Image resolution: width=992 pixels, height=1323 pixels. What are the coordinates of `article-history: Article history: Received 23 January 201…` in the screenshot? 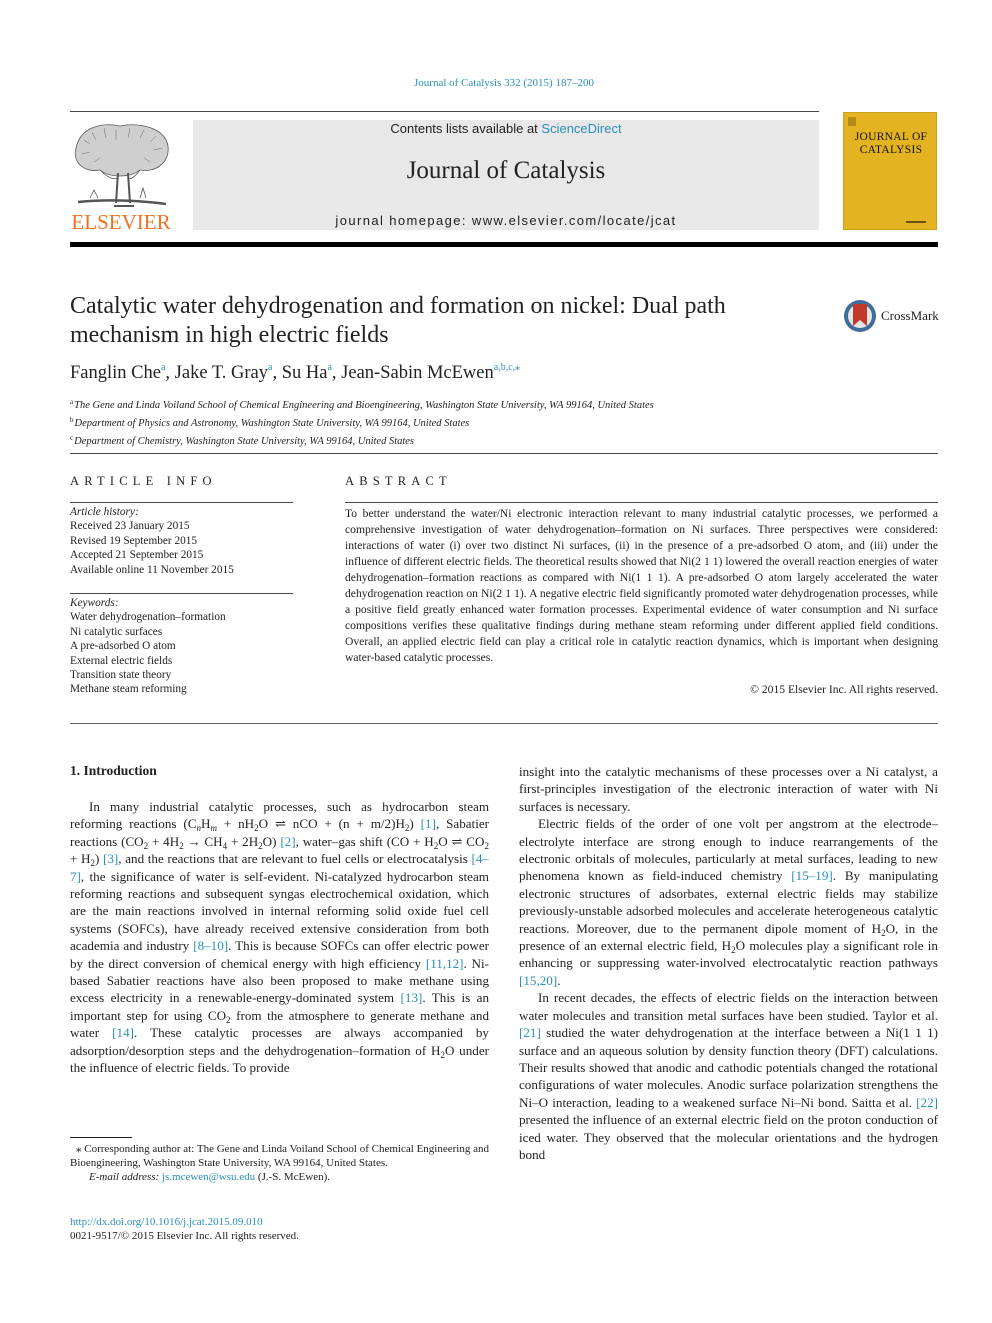 It's located at (181, 541).